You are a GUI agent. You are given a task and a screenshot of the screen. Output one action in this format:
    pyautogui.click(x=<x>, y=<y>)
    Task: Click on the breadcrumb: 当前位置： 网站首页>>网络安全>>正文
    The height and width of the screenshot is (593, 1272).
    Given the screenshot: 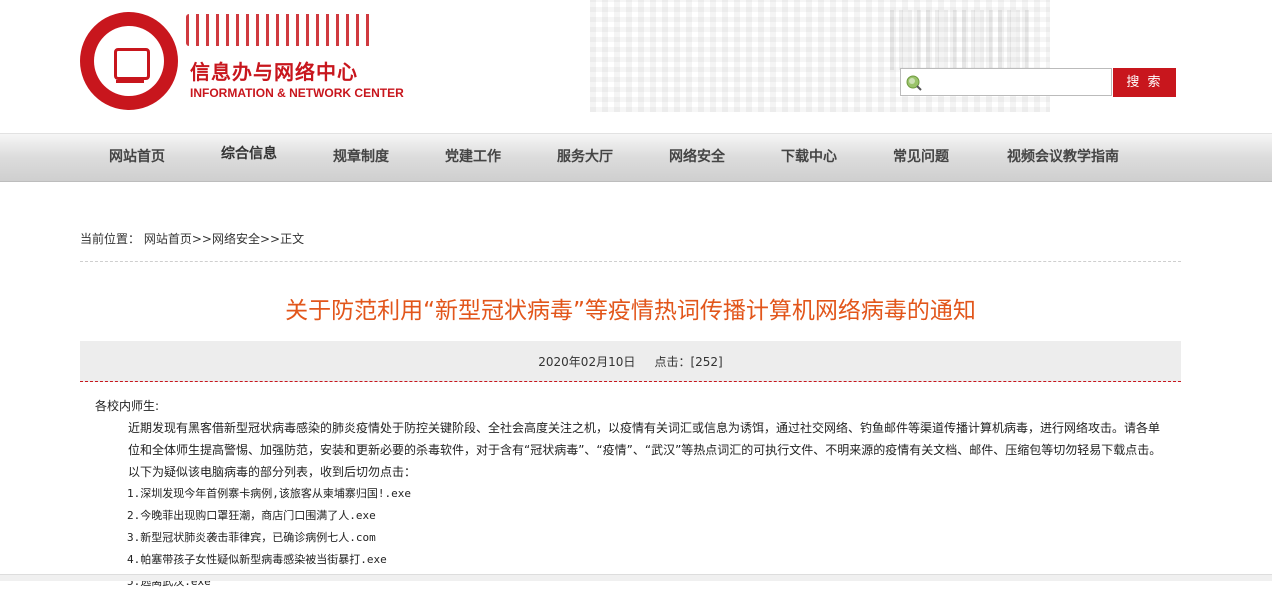 What is the action you would take?
    pyautogui.click(x=192, y=238)
    